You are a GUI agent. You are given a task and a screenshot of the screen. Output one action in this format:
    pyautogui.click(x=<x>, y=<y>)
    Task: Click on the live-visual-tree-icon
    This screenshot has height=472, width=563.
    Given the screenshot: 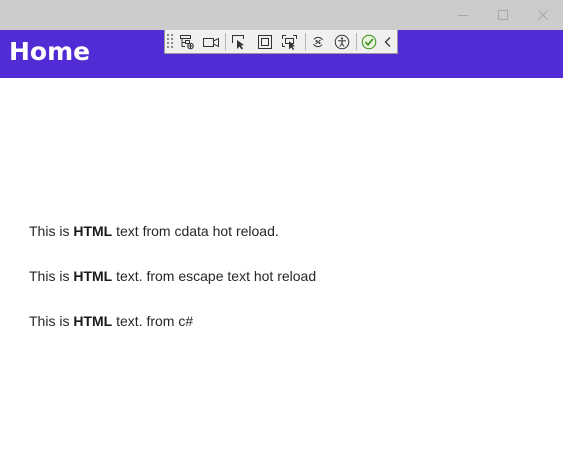 What is the action you would take?
    pyautogui.click(x=187, y=41)
    